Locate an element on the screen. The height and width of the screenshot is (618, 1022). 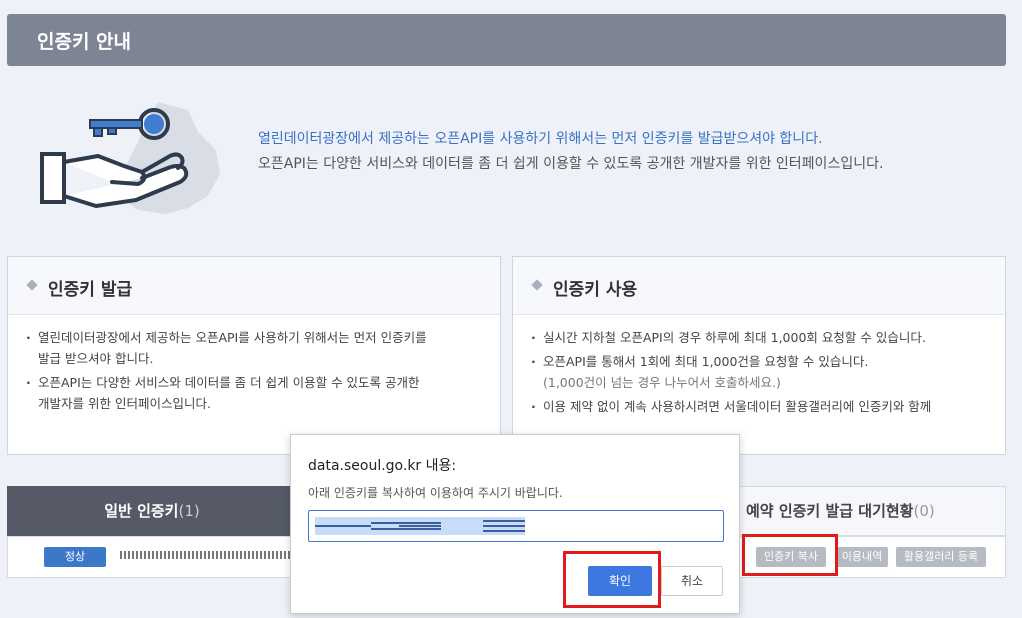
usage-history-button: 이용내역 is located at coordinates (862, 557).